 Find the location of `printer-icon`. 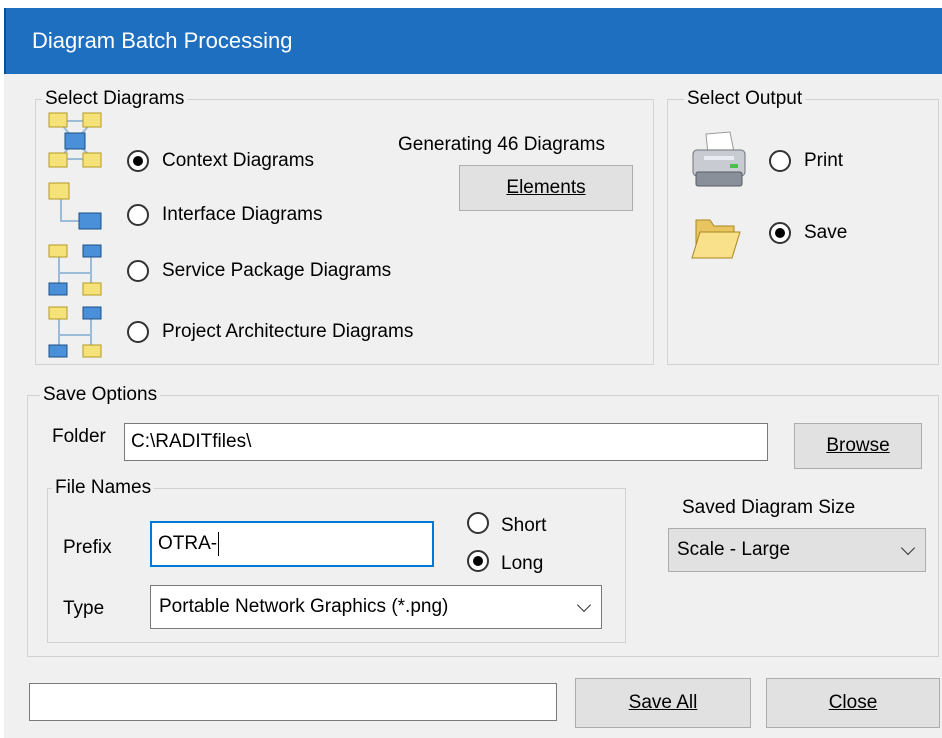

printer-icon is located at coordinates (719, 159).